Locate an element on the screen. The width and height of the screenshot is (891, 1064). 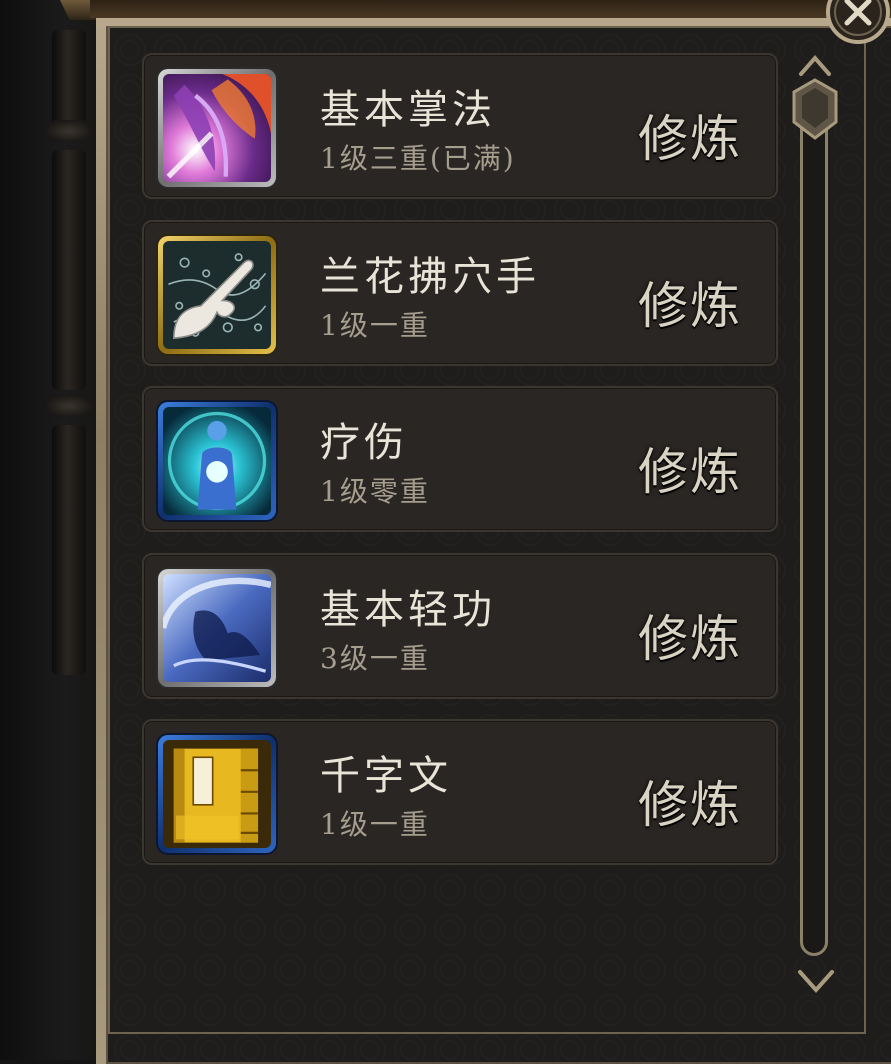
skill-level: 1级零重 is located at coordinates (375, 491).